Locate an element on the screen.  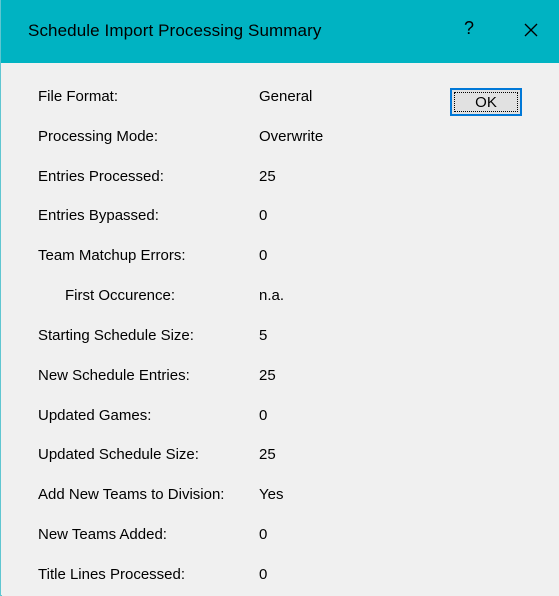
new-schedule-entries-value: 25 is located at coordinates (267, 375).